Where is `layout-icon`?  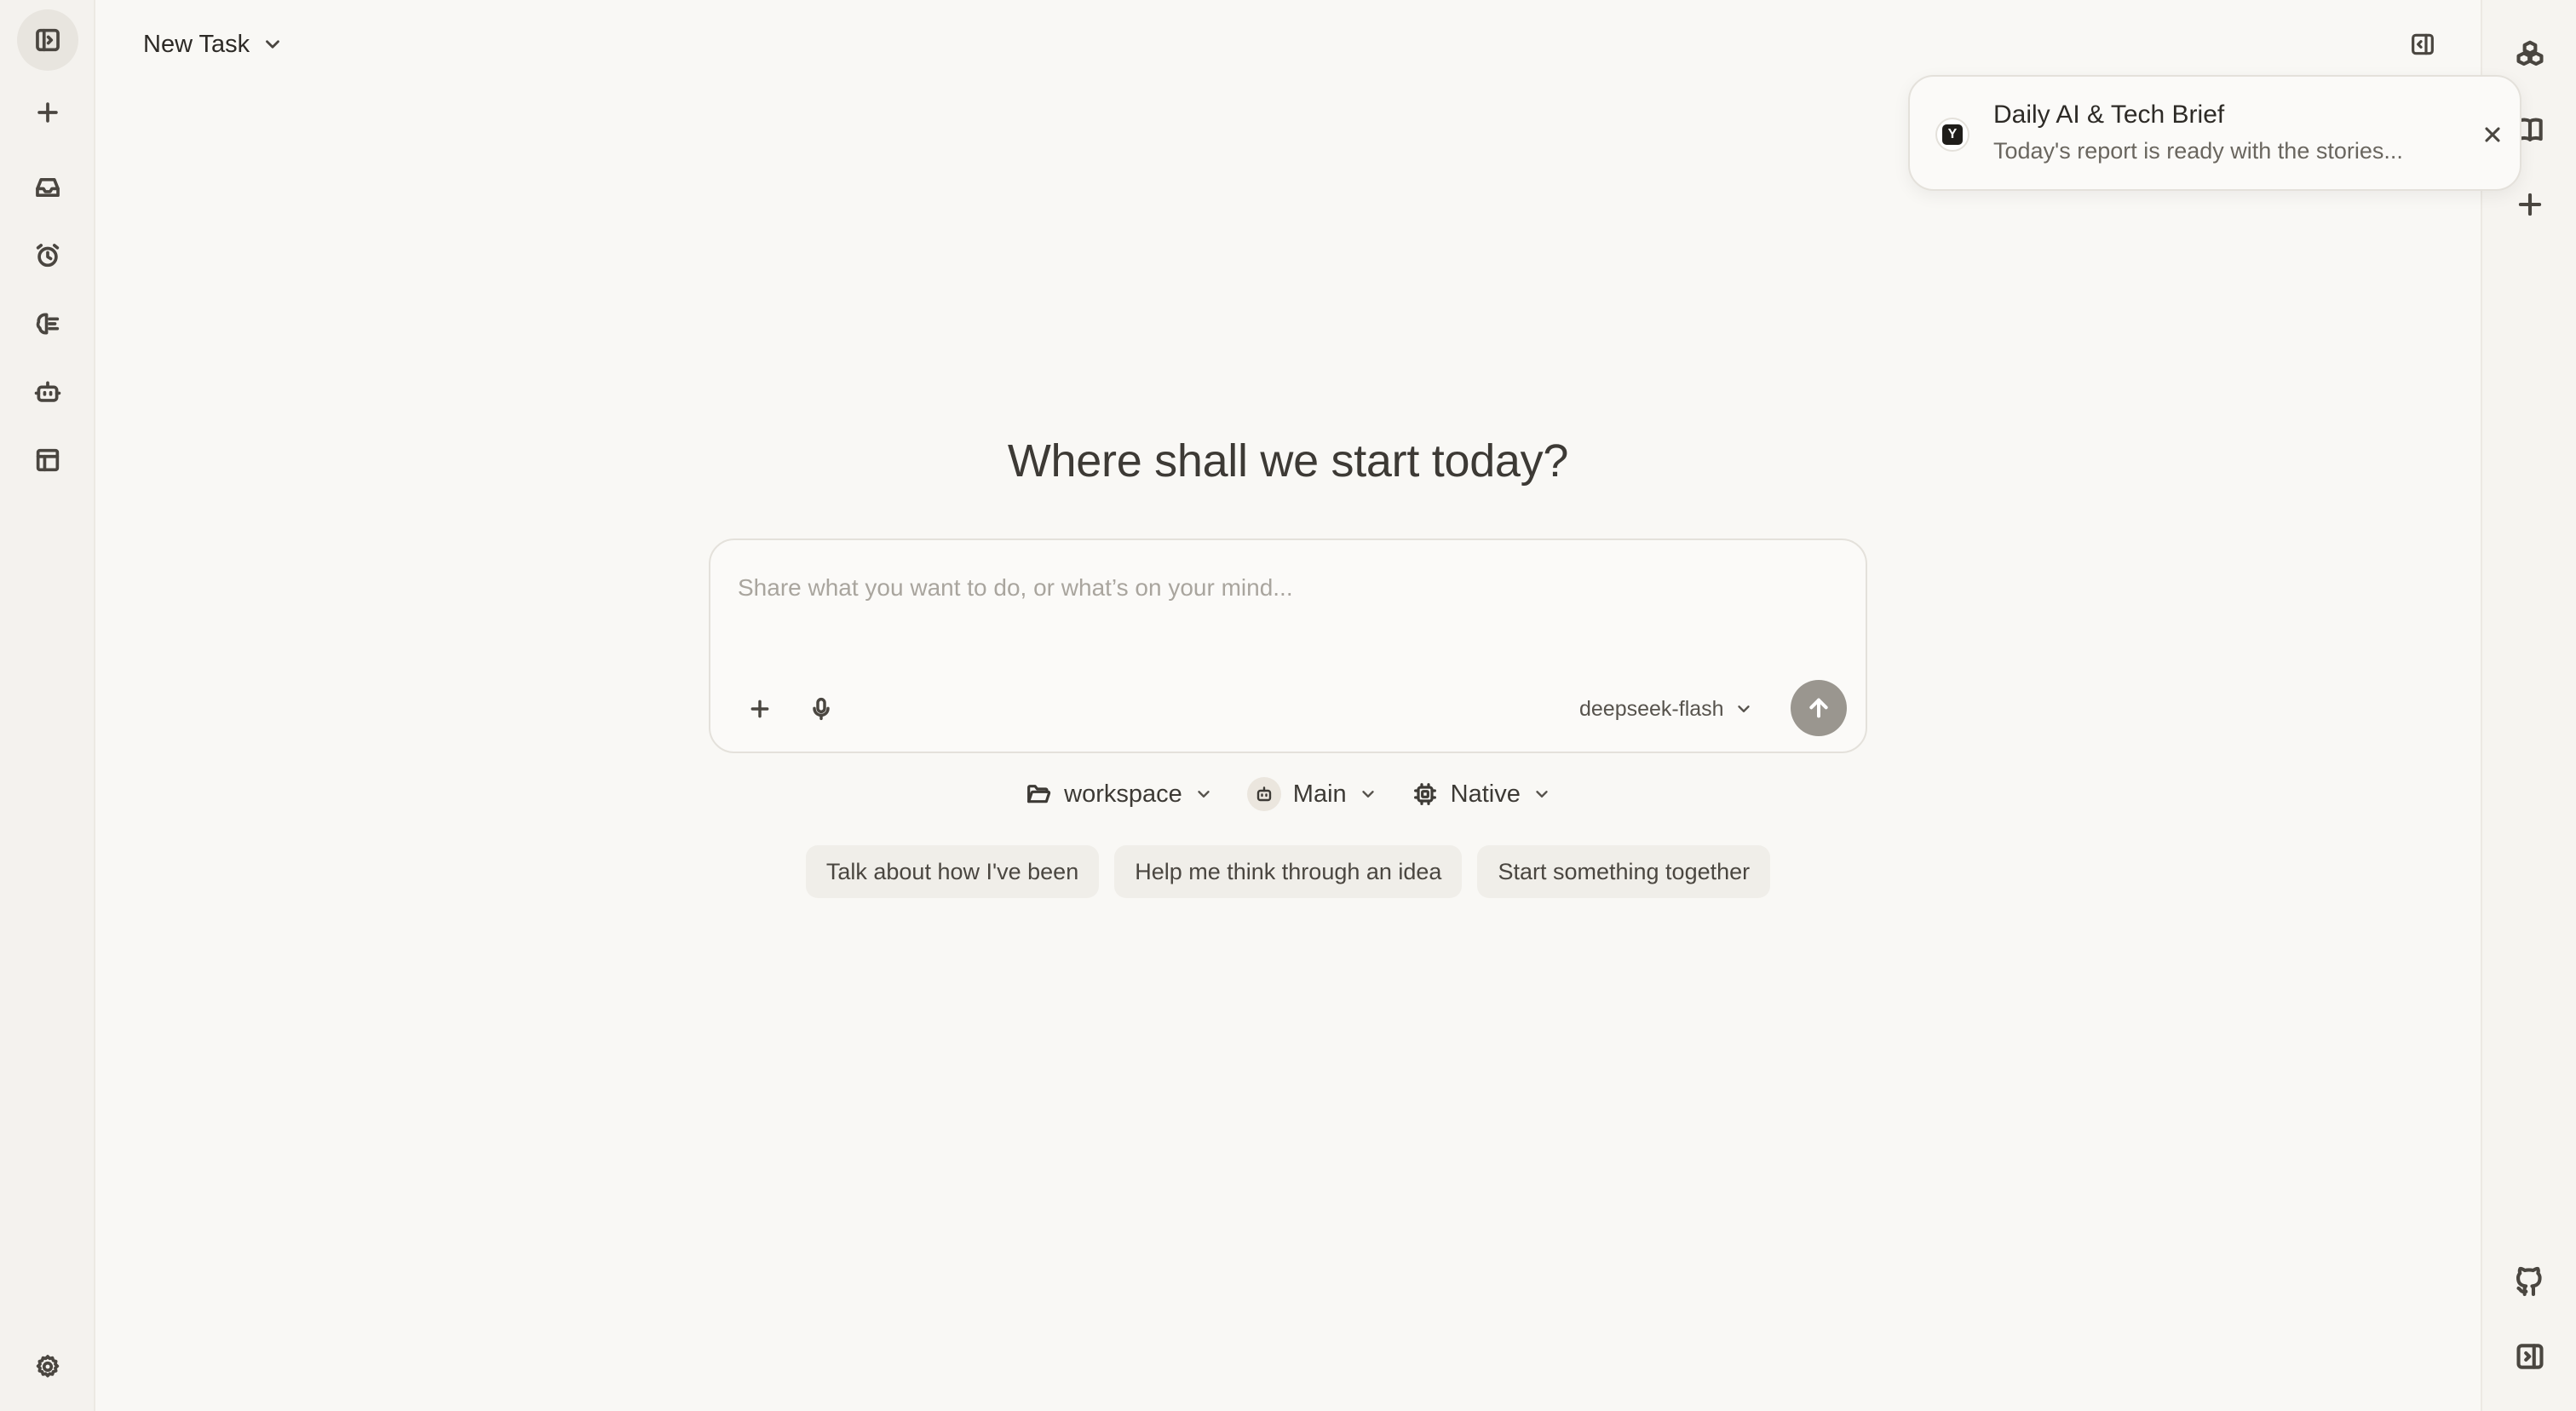 layout-icon is located at coordinates (48, 460).